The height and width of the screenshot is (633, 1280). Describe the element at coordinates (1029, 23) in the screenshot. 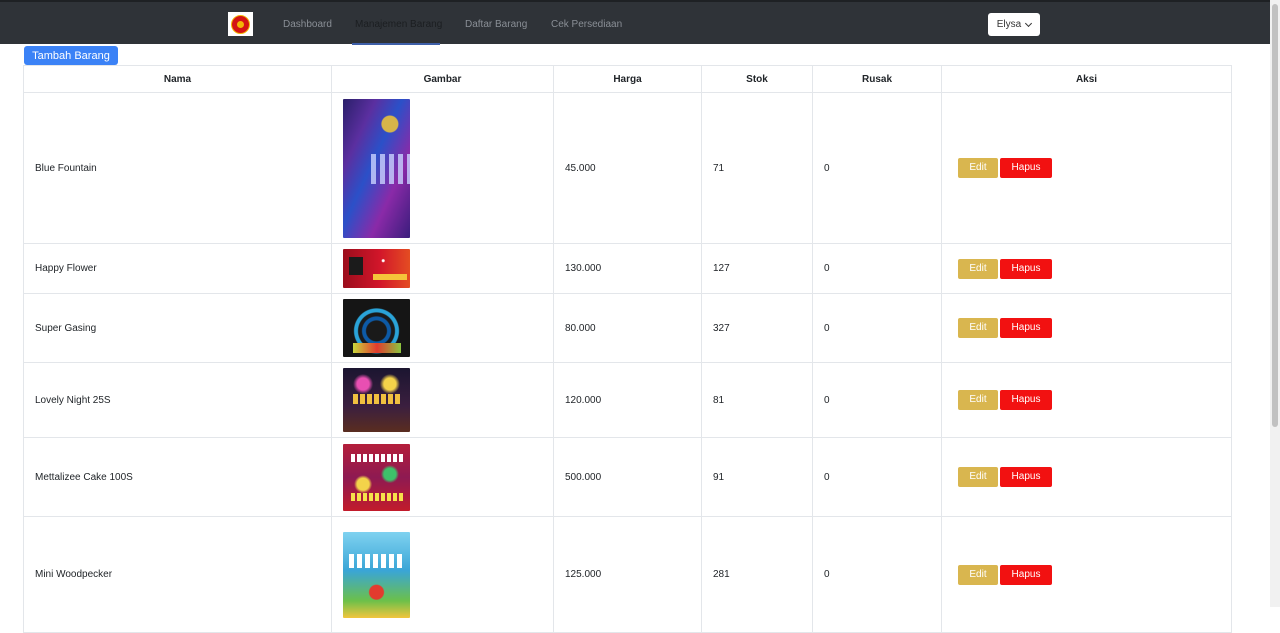

I see `chevron-down-icon` at that location.